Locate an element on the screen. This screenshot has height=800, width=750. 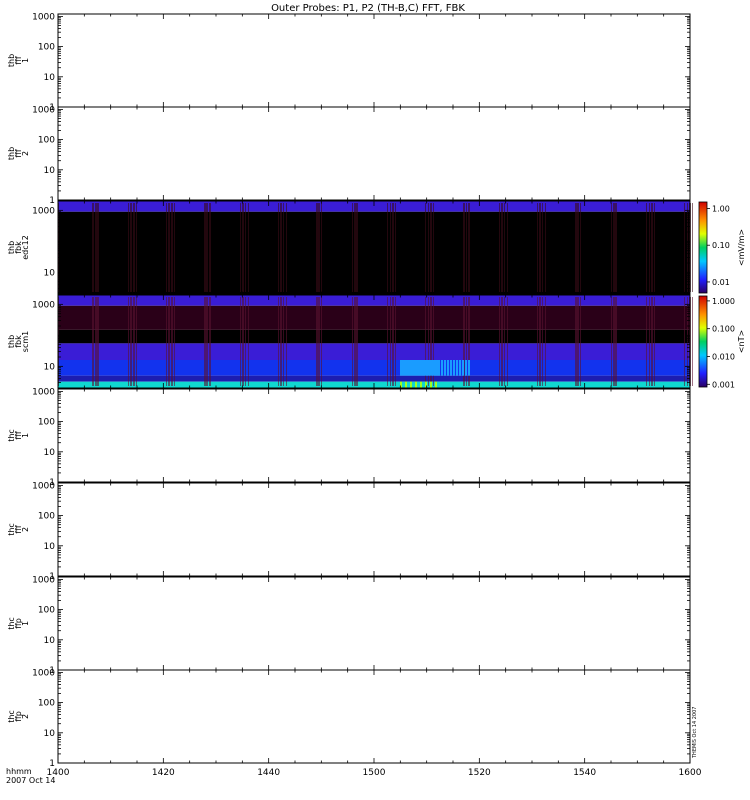
x-axis: 1400 1420 1440 1500 1520 1540 1600 is located at coordinates (374, 773).